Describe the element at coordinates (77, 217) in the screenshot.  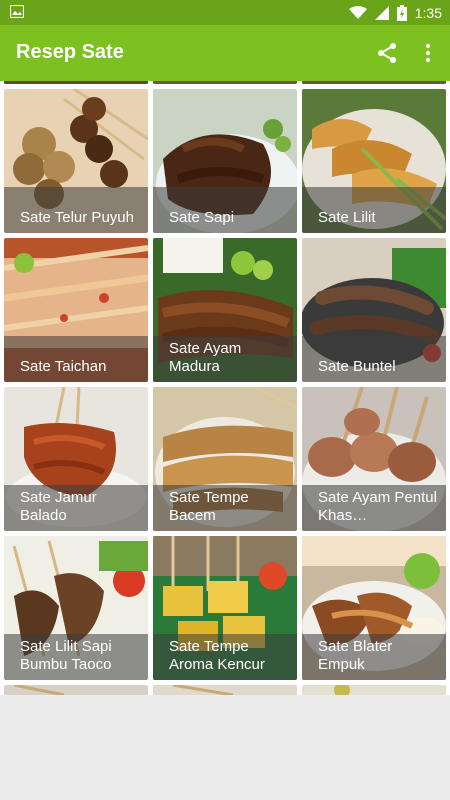
I see `tile-label: Sate Telur Puyuh` at that location.